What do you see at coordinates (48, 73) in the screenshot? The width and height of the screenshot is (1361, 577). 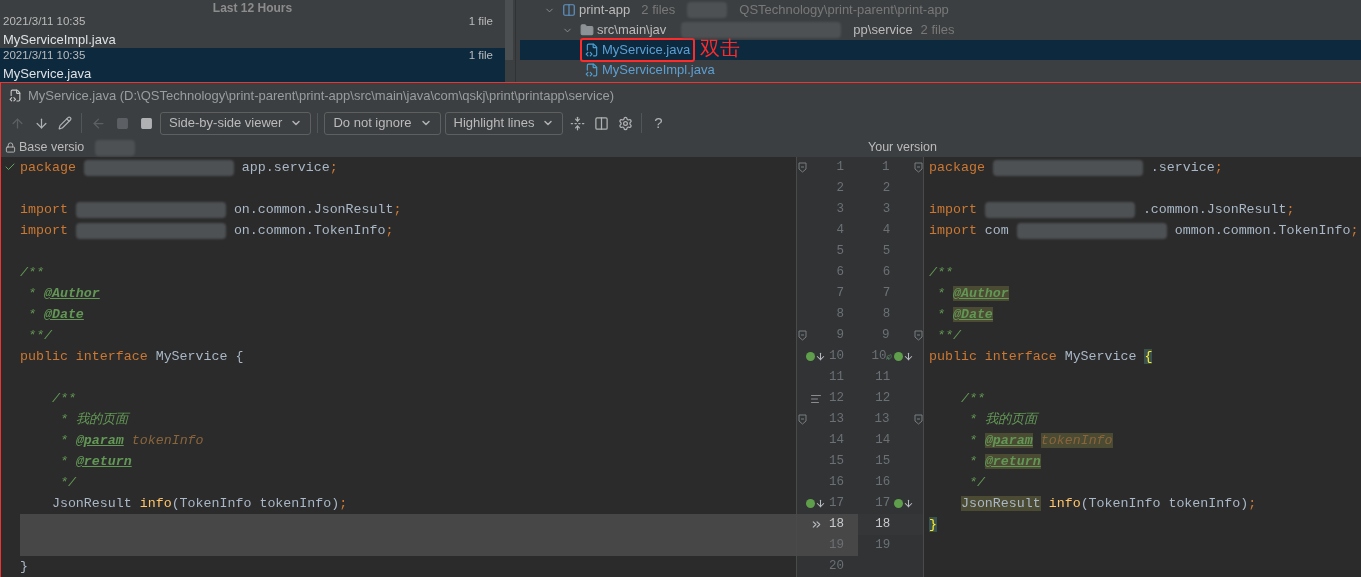 I see `file-name: MyService.java` at bounding box center [48, 73].